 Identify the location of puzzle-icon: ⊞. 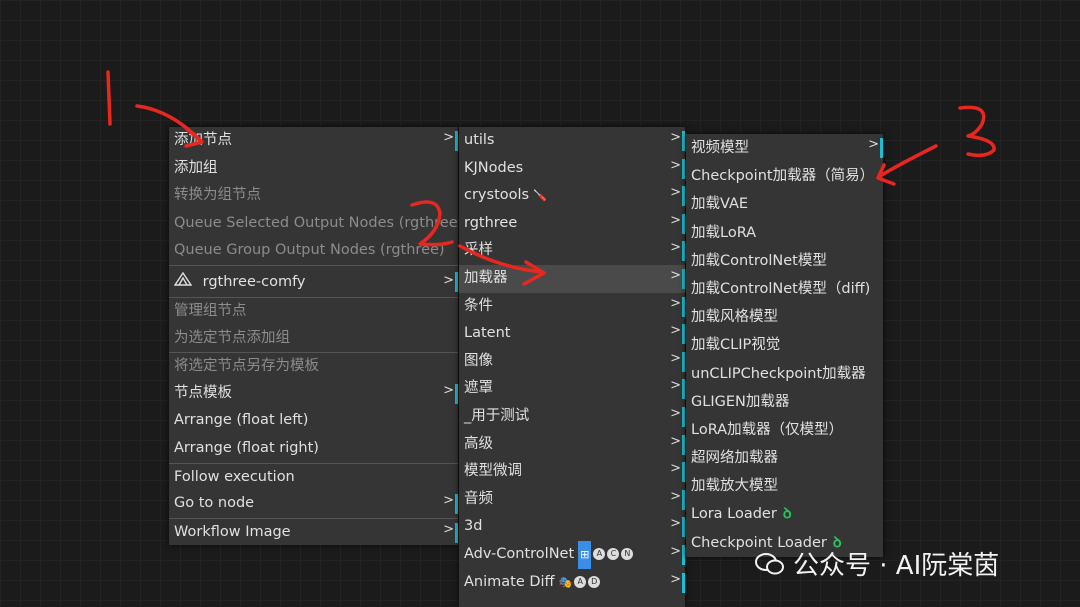
(585, 554).